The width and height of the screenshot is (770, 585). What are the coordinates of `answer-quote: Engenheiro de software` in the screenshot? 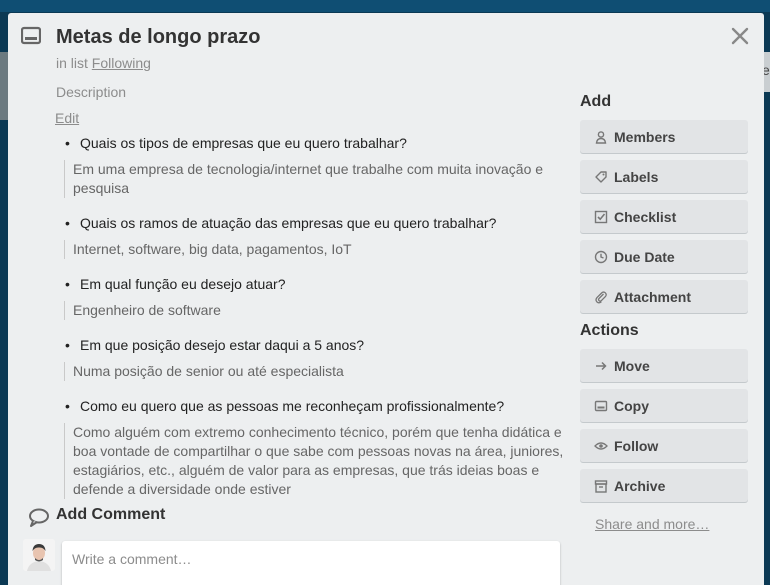 It's located at (315, 310).